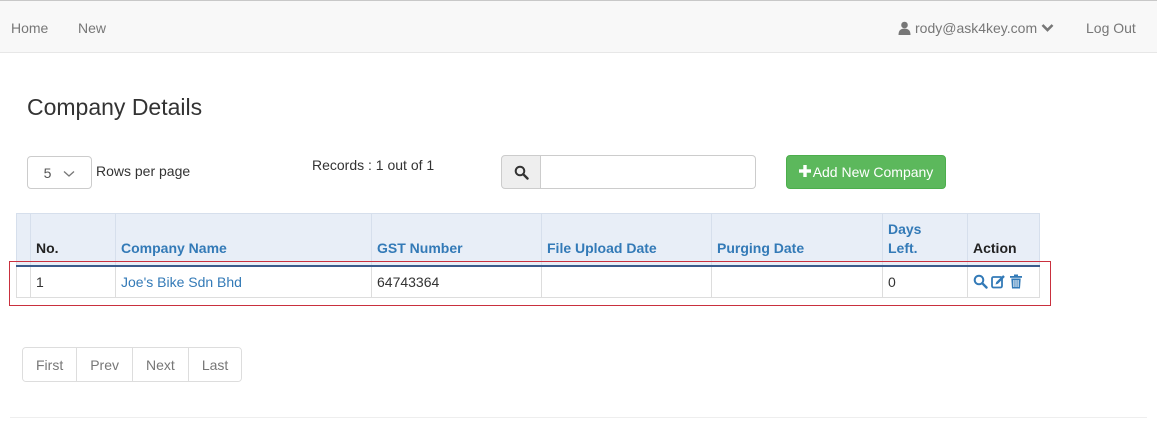  What do you see at coordinates (47, 172) in the screenshot?
I see `rows-per-page-value: 5` at bounding box center [47, 172].